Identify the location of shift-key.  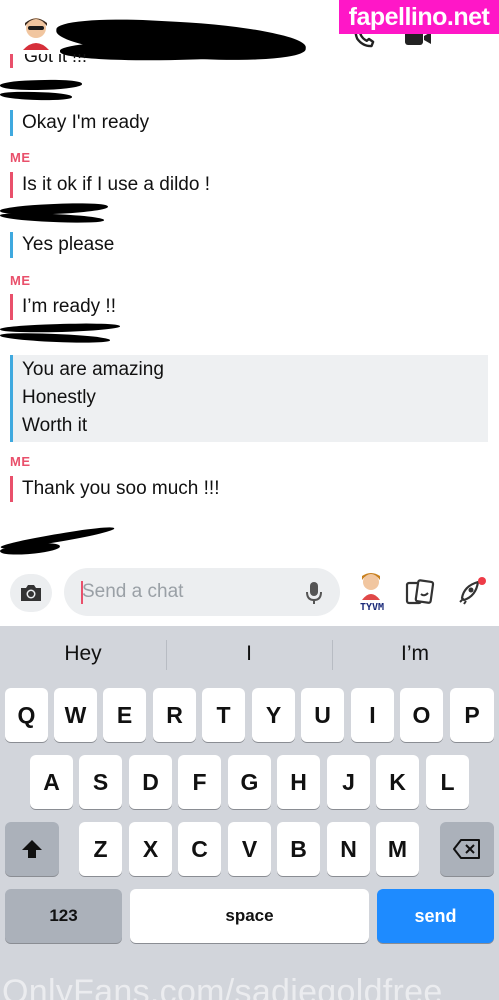
(32, 849).